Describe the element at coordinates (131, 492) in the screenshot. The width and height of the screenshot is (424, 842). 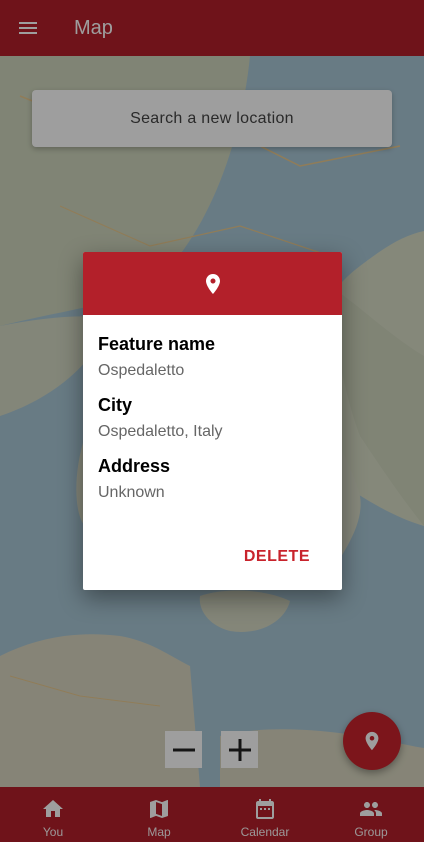
I see `address-value: Unknown` at that location.